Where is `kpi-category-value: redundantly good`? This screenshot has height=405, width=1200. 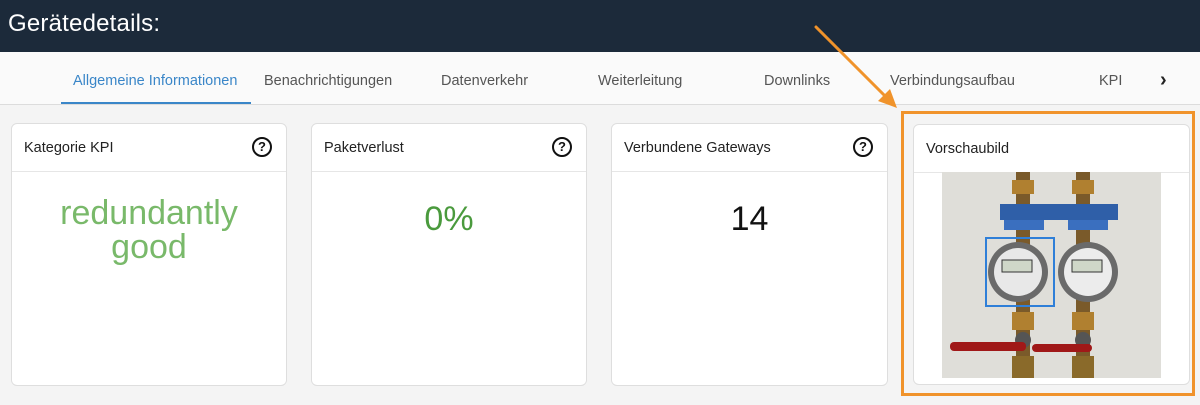
kpi-category-value: redundantly good is located at coordinates (149, 230).